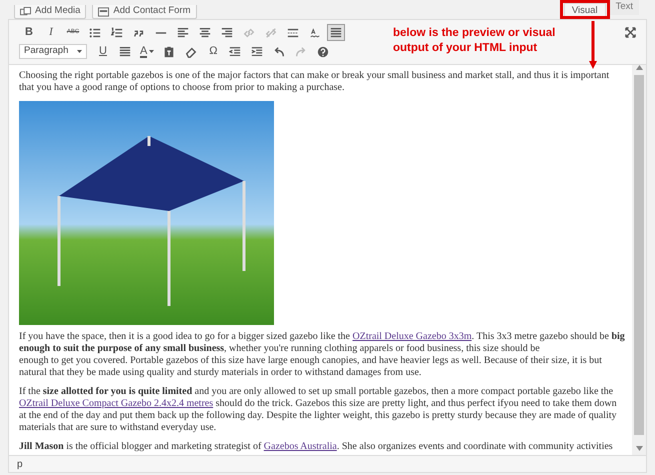 Image resolution: width=655 pixels, height=475 pixels. Describe the element at coordinates (314, 82) in the screenshot. I see `paragraph: Choosing the right portable gazebos is one of the major factors that can make or break your small business and market stall, and thus it is important that you have a good range of options to choose from prior to making a purchase.` at that location.